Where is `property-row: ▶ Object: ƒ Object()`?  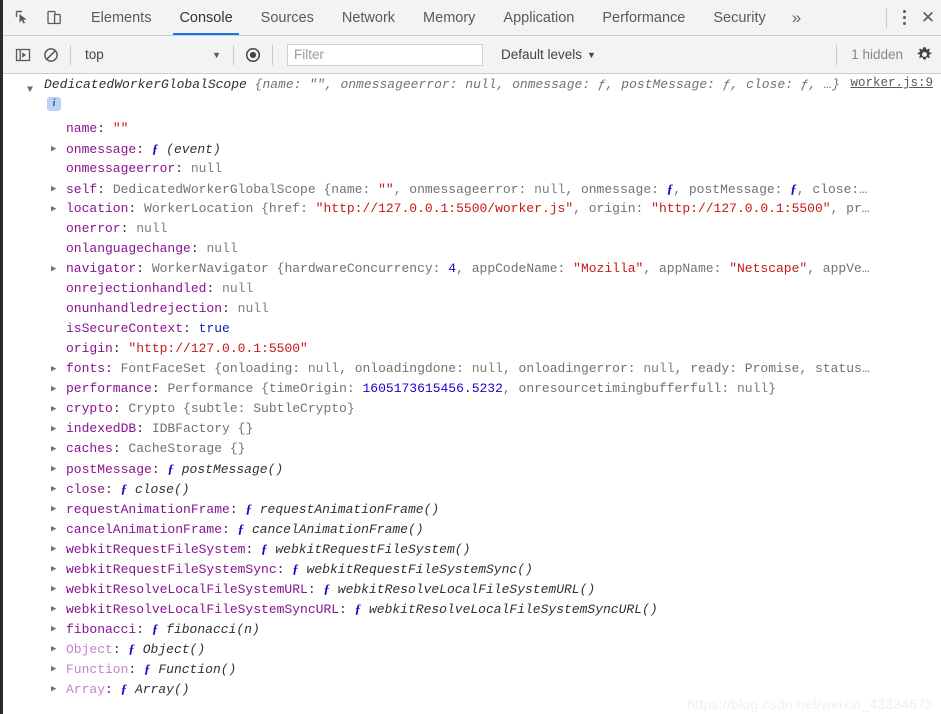 property-row: ▶ Object: ƒ Object() is located at coordinates (472, 649).